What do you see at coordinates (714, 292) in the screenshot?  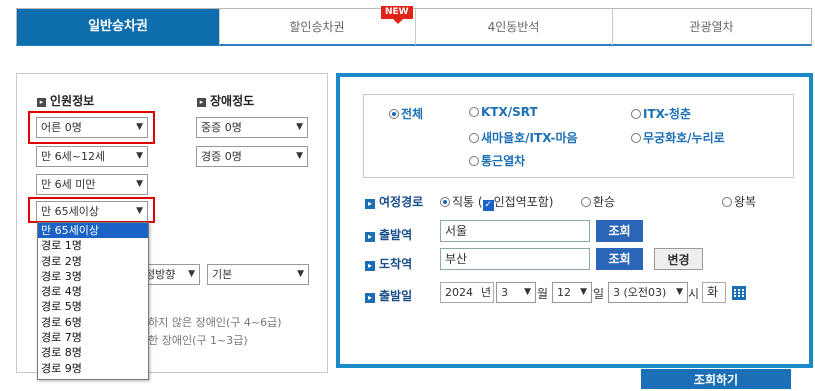 I see `weekday-display: 화` at bounding box center [714, 292].